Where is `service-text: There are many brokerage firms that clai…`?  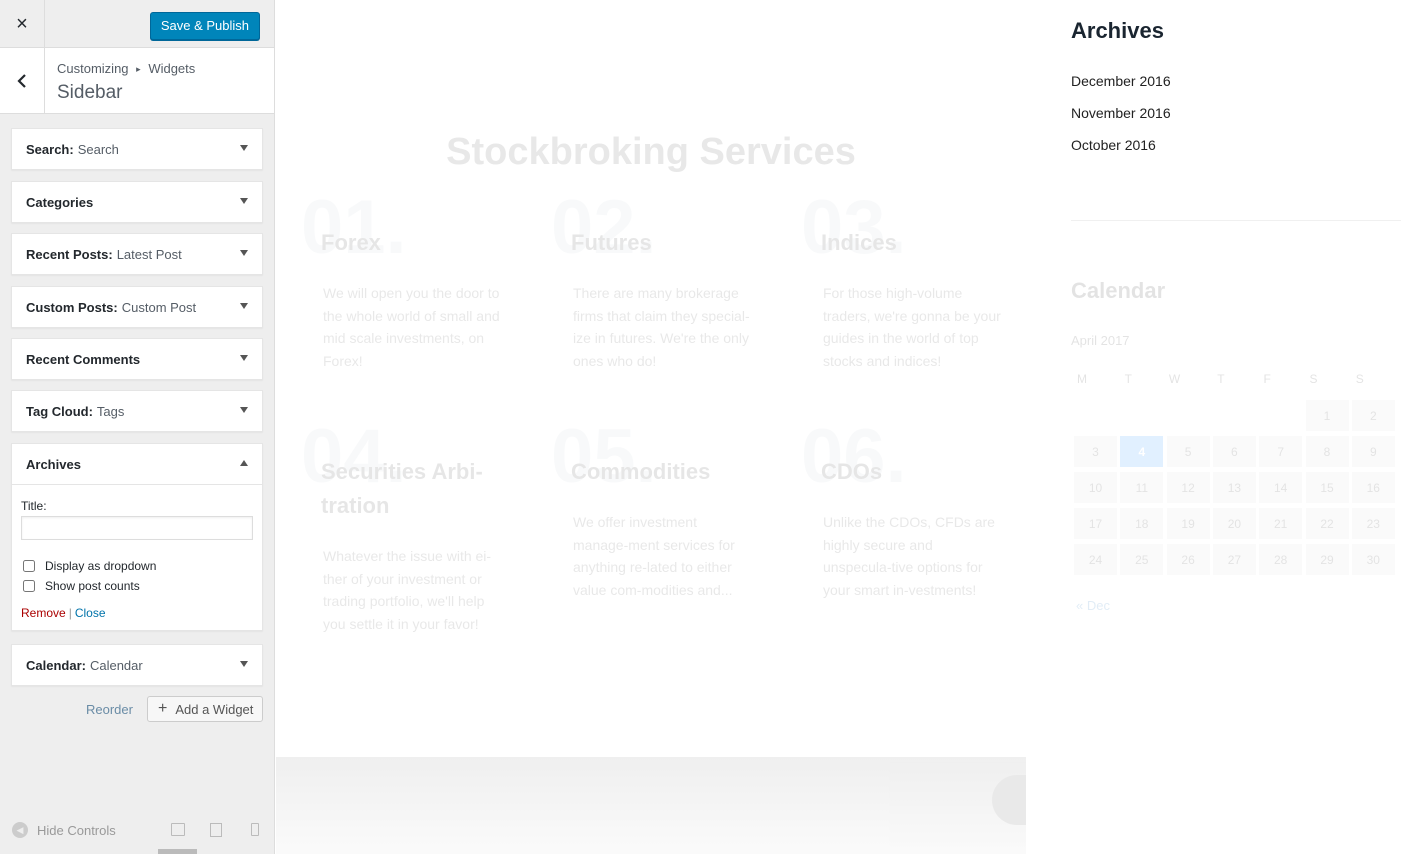 service-text: There are many brokerage firms that clai… is located at coordinates (661, 327).